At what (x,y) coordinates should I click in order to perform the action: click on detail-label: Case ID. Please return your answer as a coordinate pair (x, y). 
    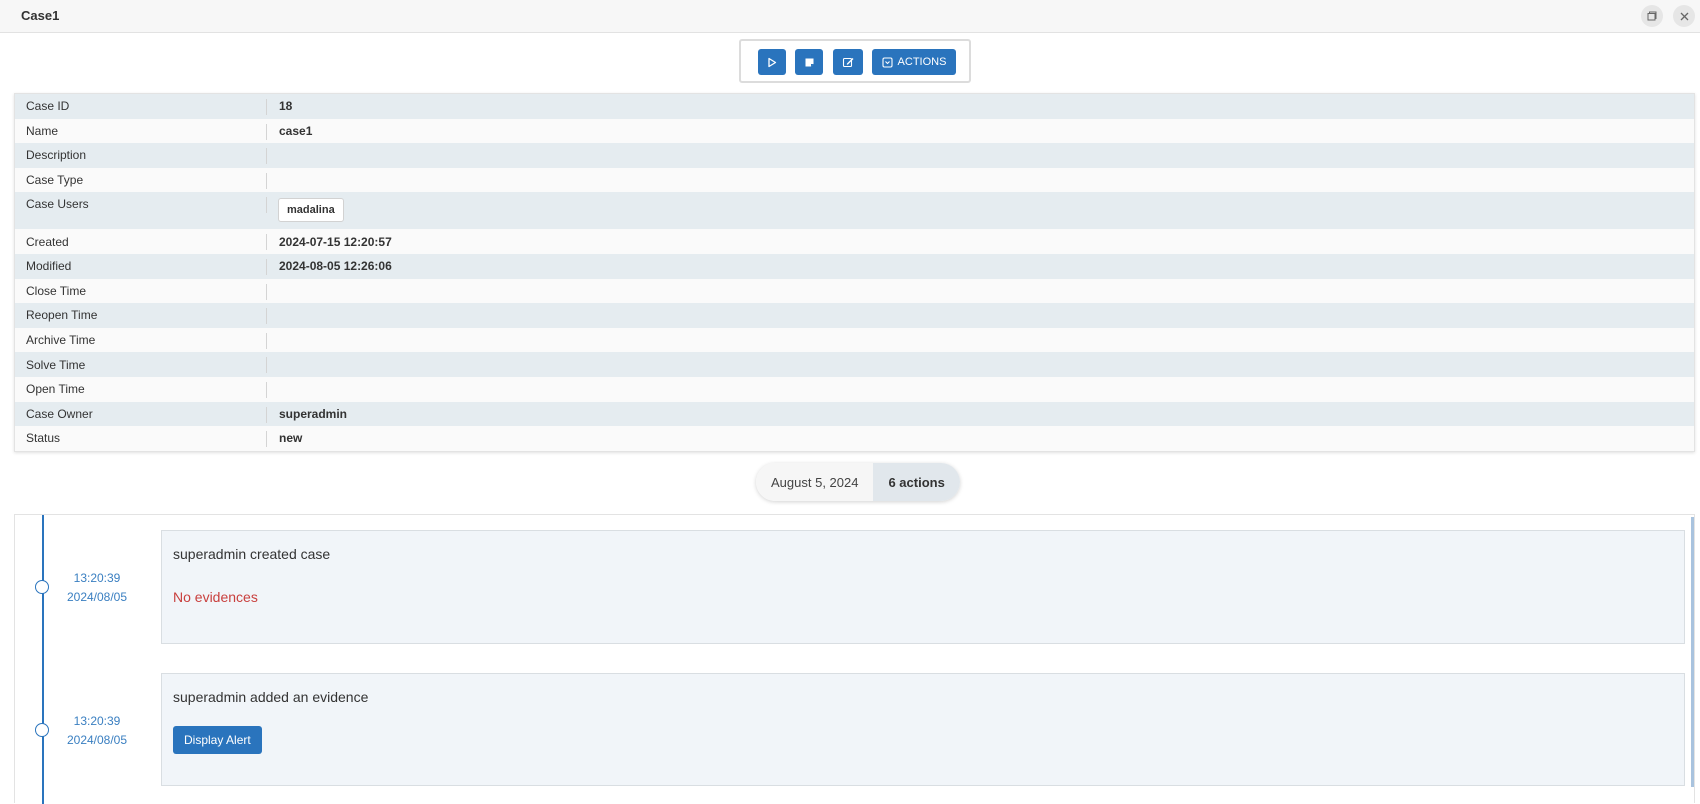
    Looking at the image, I should click on (48, 106).